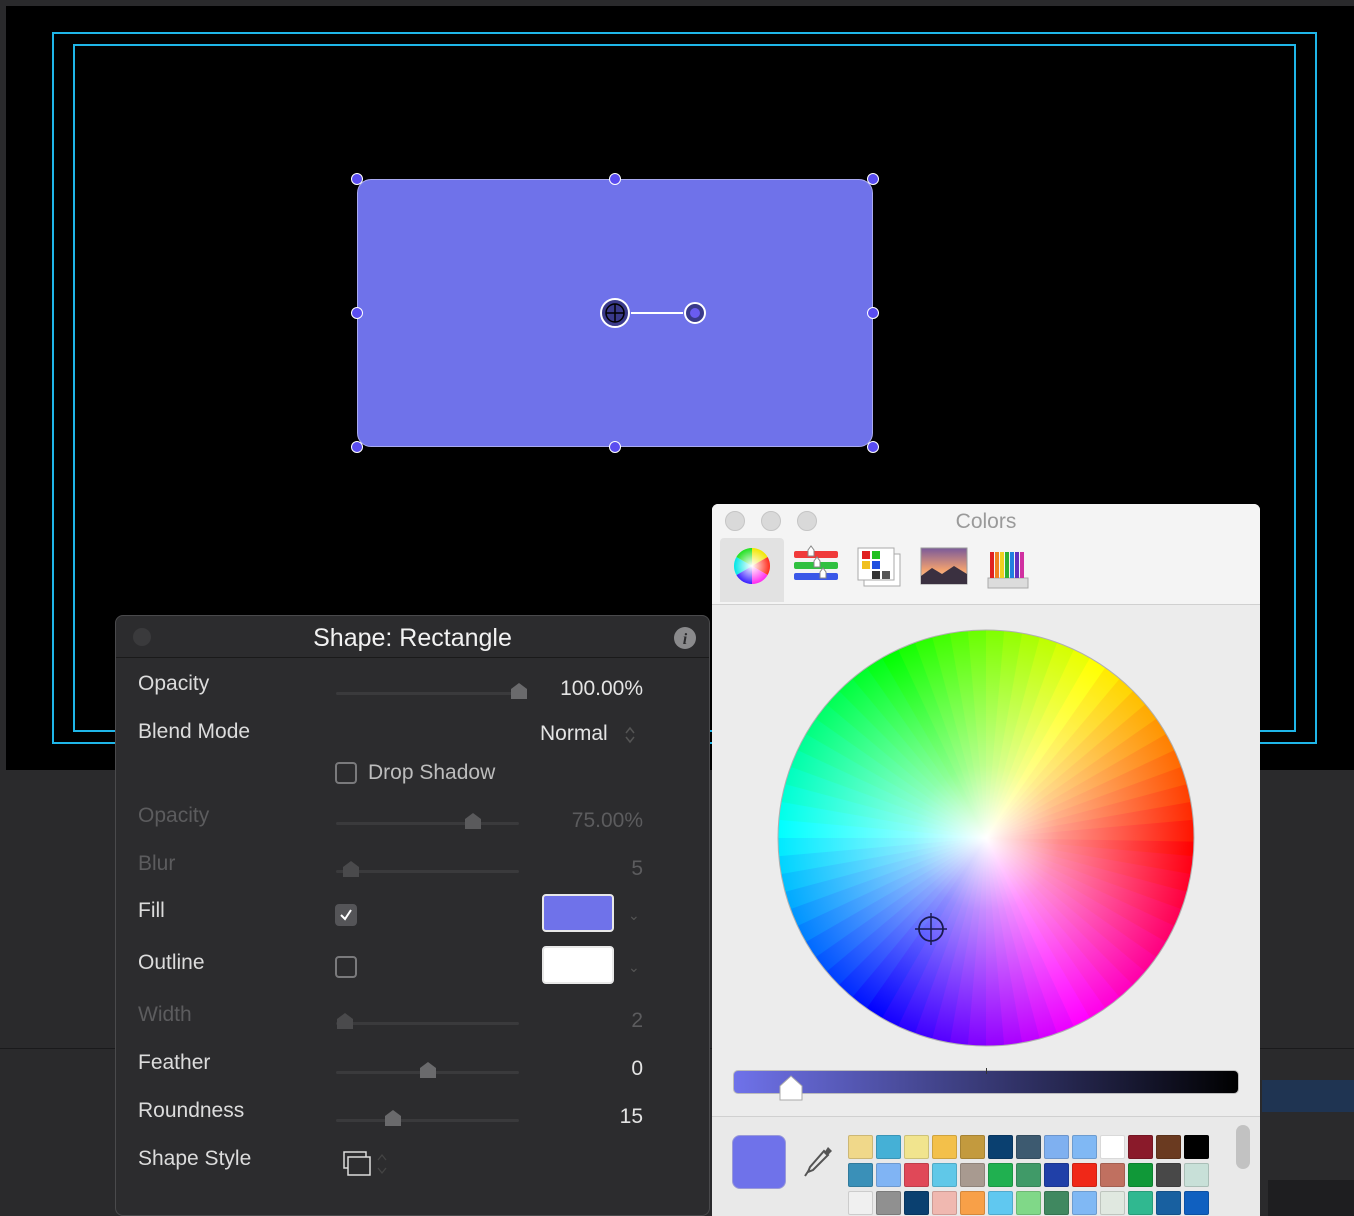  Describe the element at coordinates (752, 570) in the screenshot. I see `color-wheel-mode-tab` at that location.